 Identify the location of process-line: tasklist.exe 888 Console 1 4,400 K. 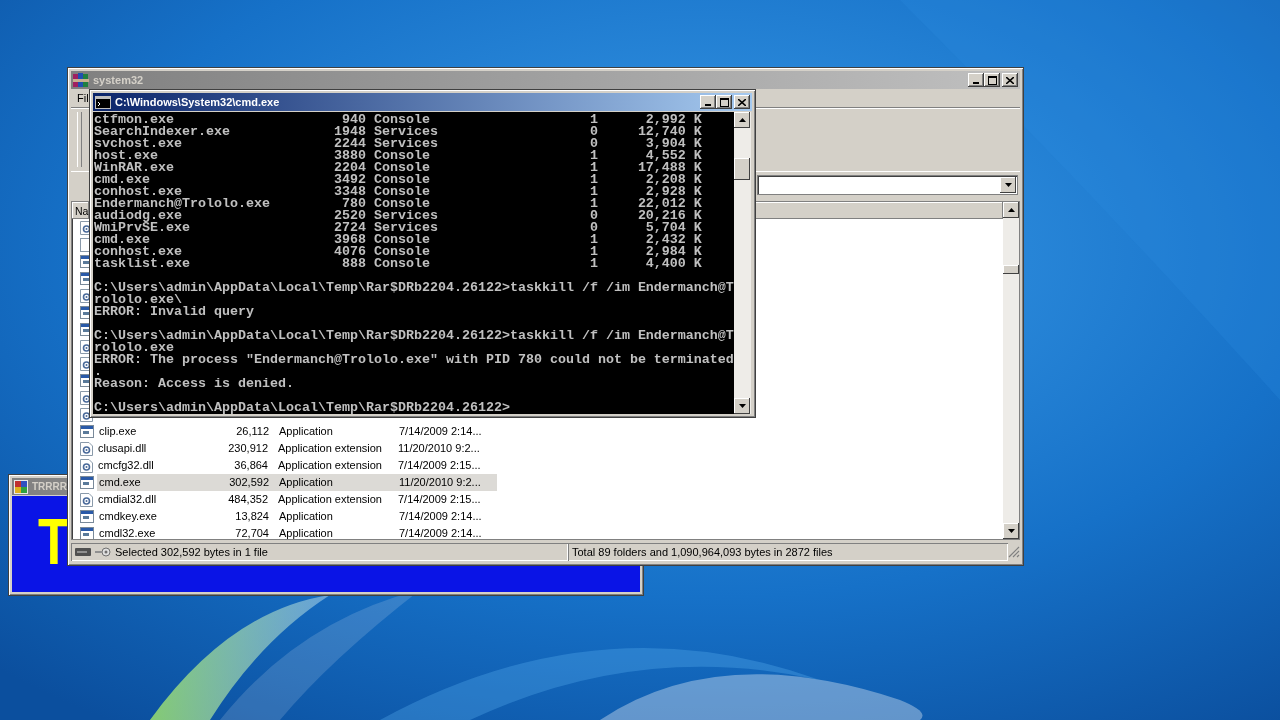
(398, 264).